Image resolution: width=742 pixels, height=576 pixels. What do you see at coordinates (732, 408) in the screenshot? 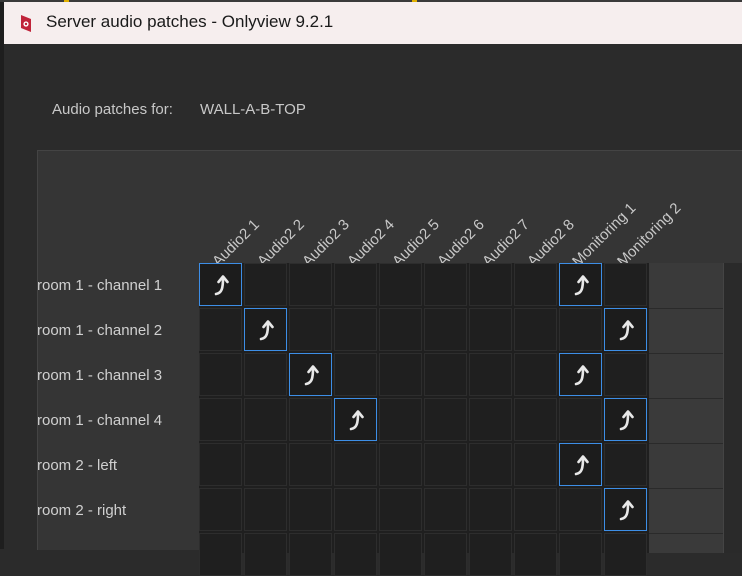
I see `matrix-right-scroll-area` at bounding box center [732, 408].